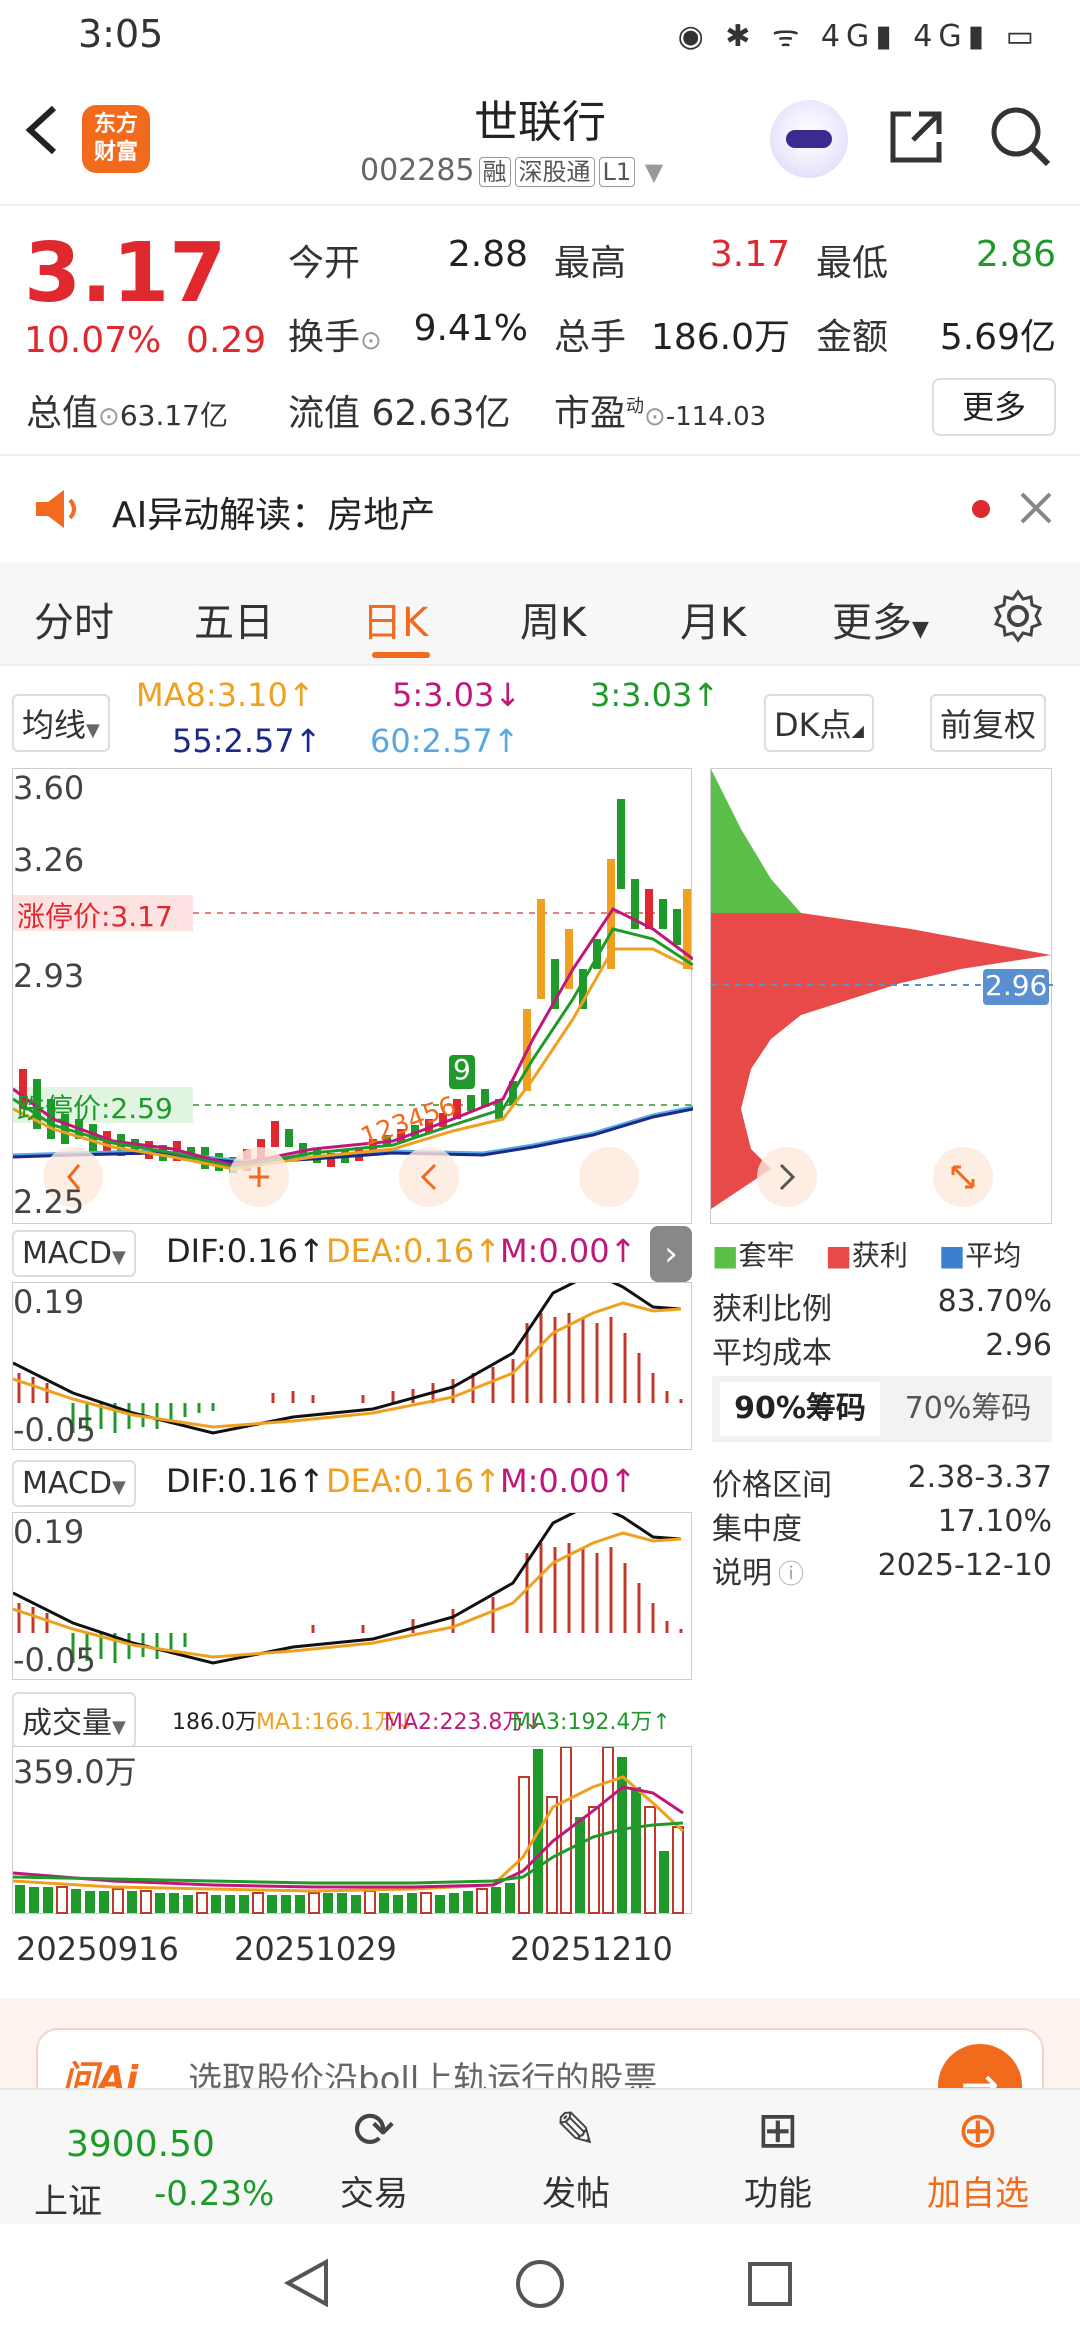 The height and width of the screenshot is (2340, 1080). Describe the element at coordinates (225, 695) in the screenshot. I see `ma8-value: MA8:3.10↑` at that location.